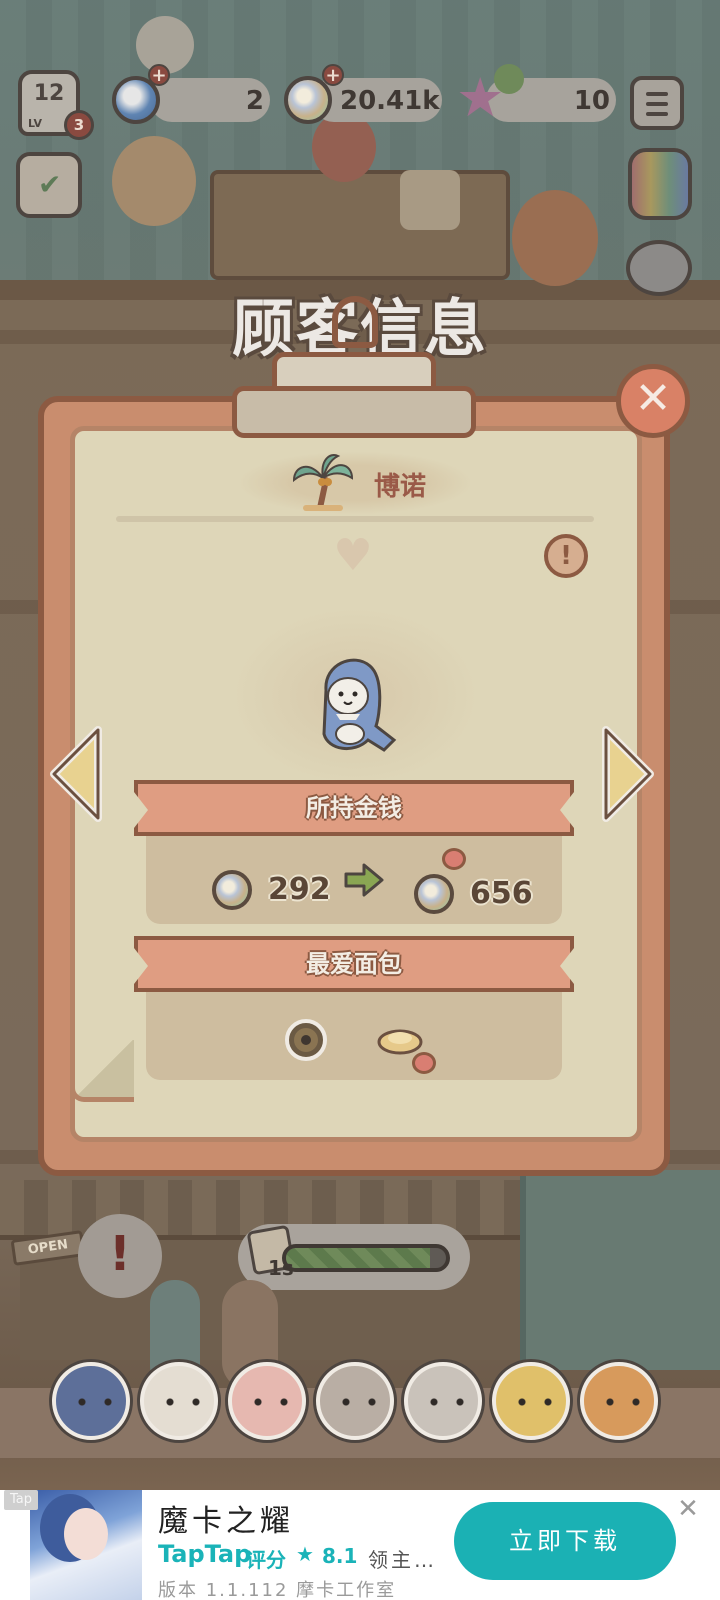 The image size is (720, 1600). Describe the element at coordinates (266, 1560) in the screenshot. I see `rating-label: 评分` at that location.